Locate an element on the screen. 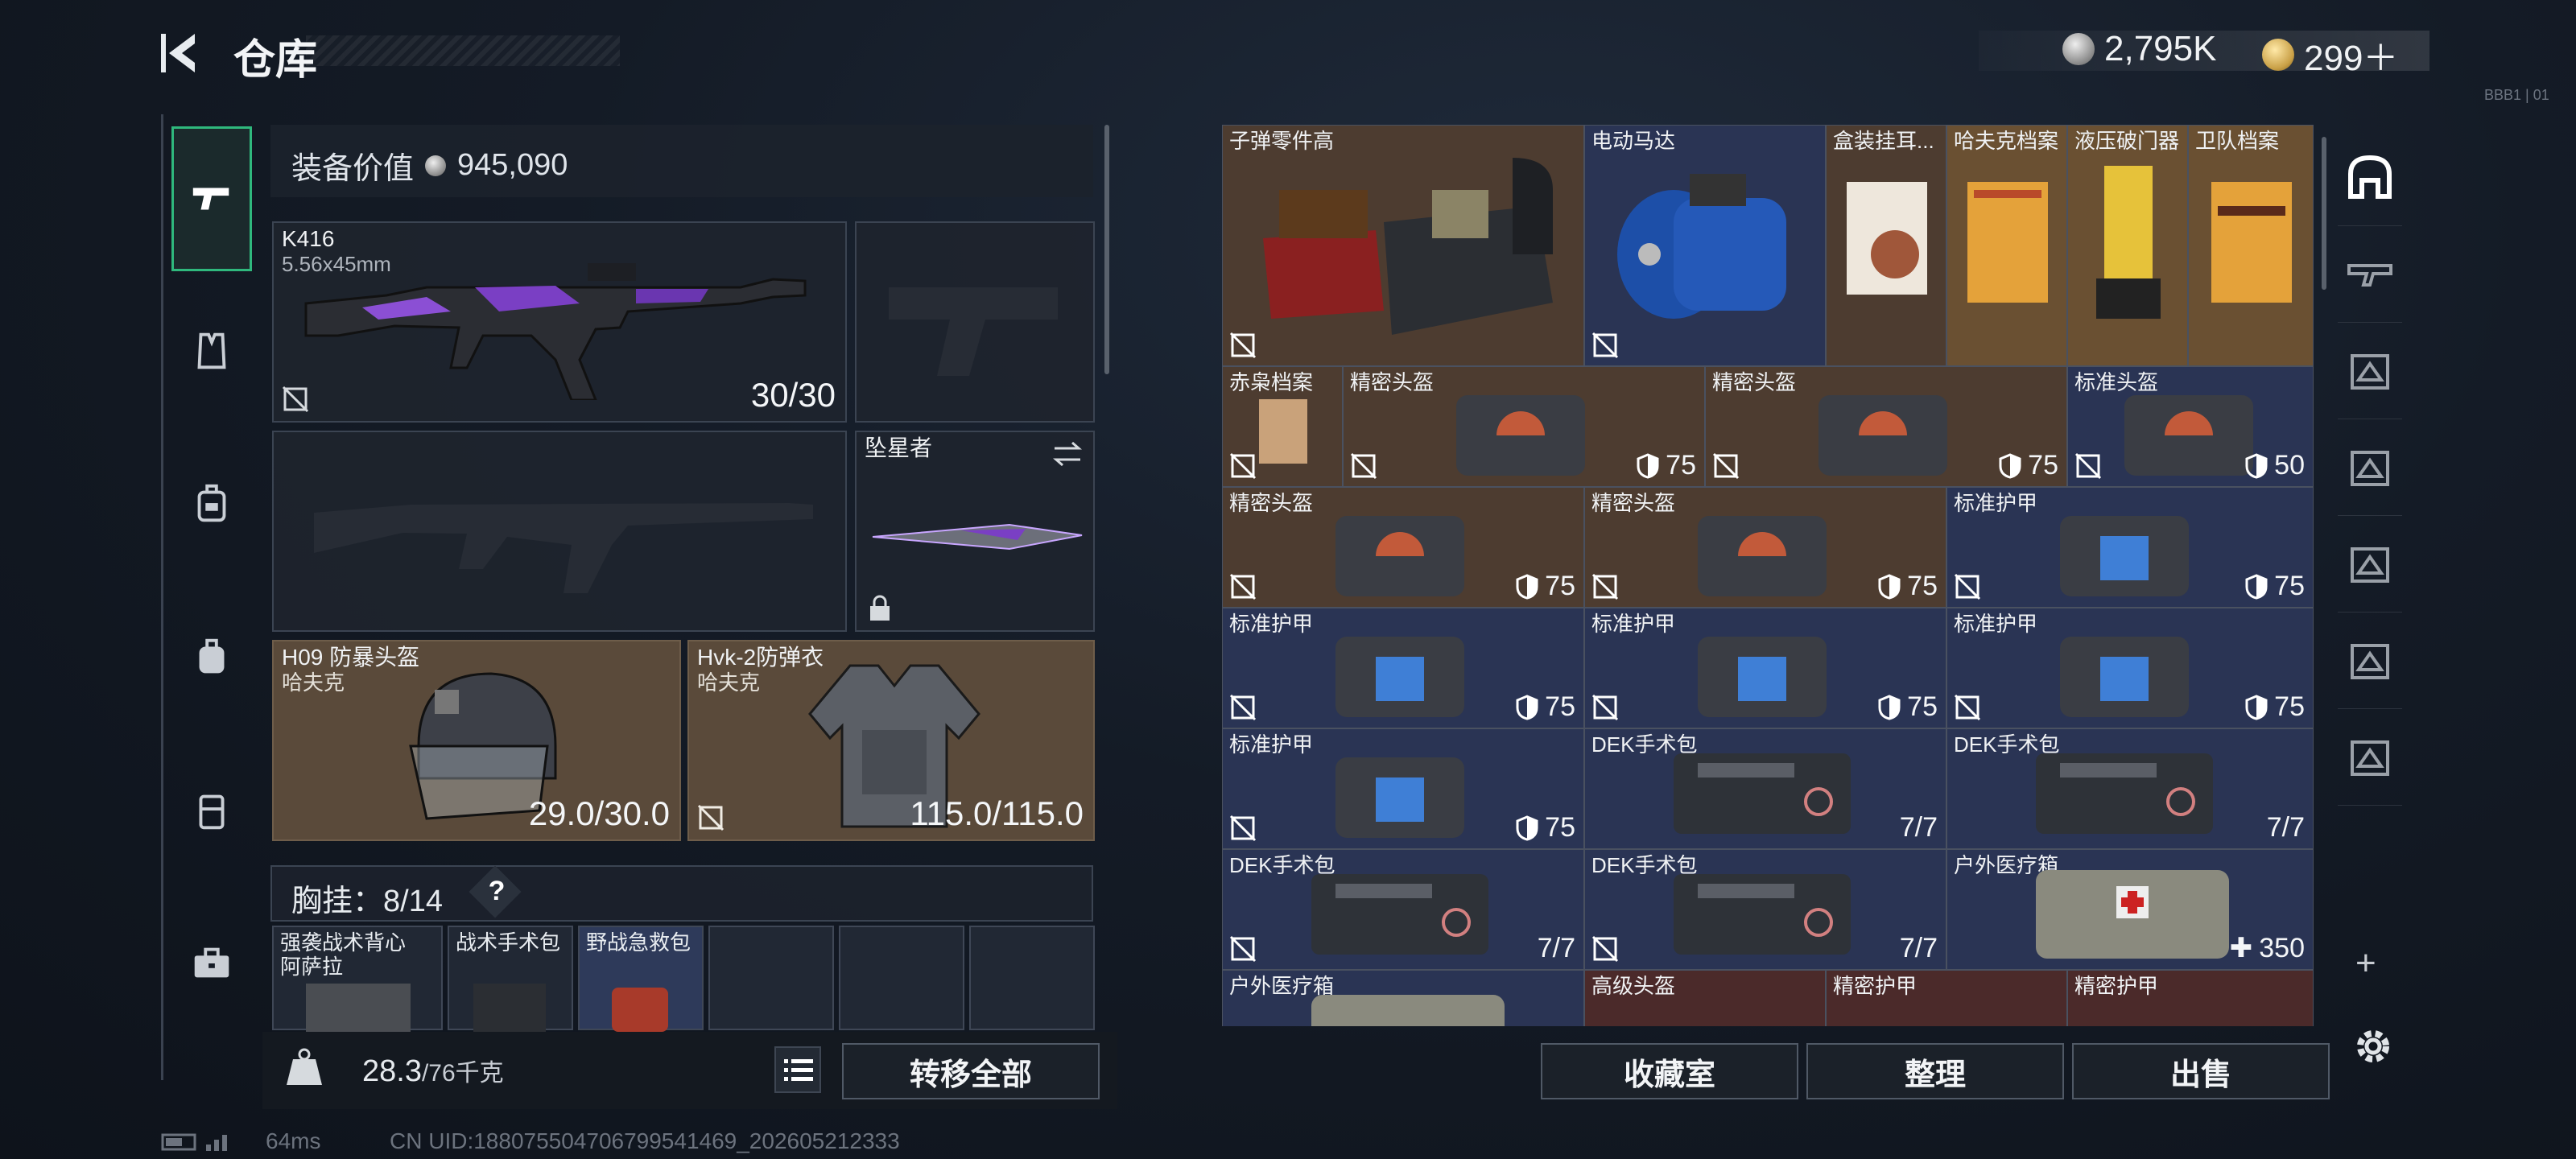 The height and width of the screenshot is (1159, 2576). chest-rig-icon is located at coordinates (211, 503).